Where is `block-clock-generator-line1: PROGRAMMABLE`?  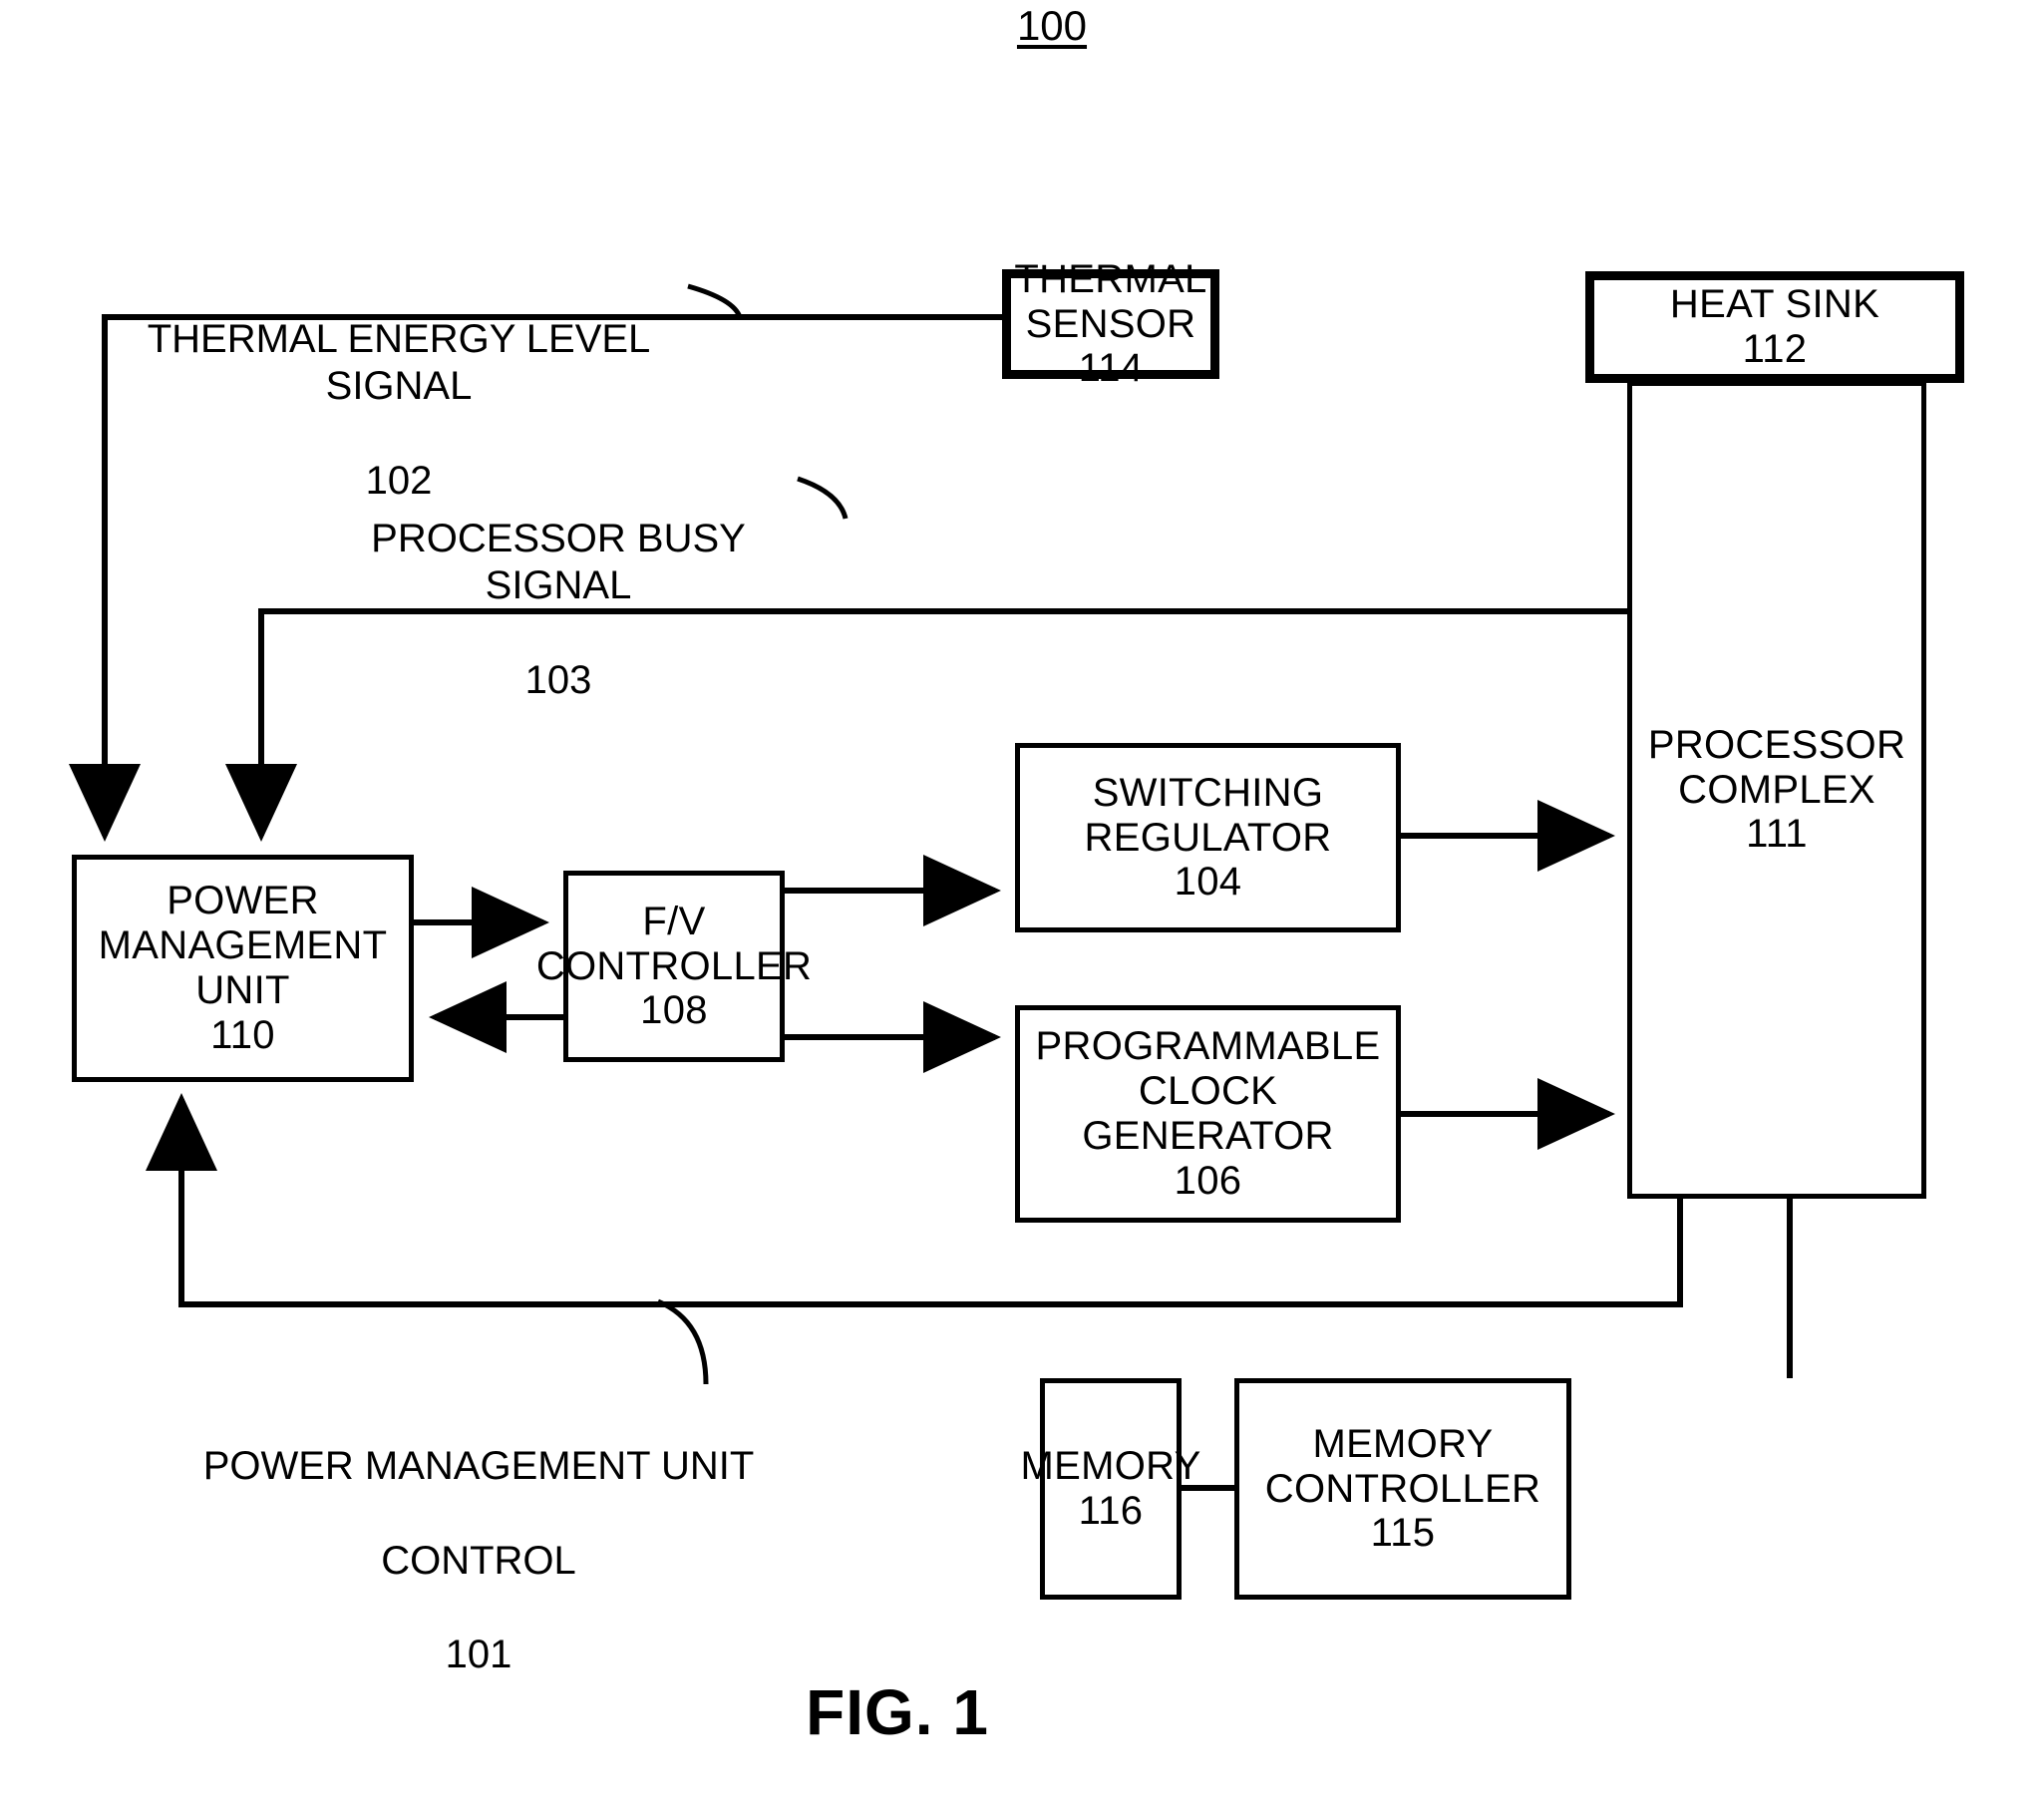 block-clock-generator-line1: PROGRAMMABLE is located at coordinates (1208, 1046).